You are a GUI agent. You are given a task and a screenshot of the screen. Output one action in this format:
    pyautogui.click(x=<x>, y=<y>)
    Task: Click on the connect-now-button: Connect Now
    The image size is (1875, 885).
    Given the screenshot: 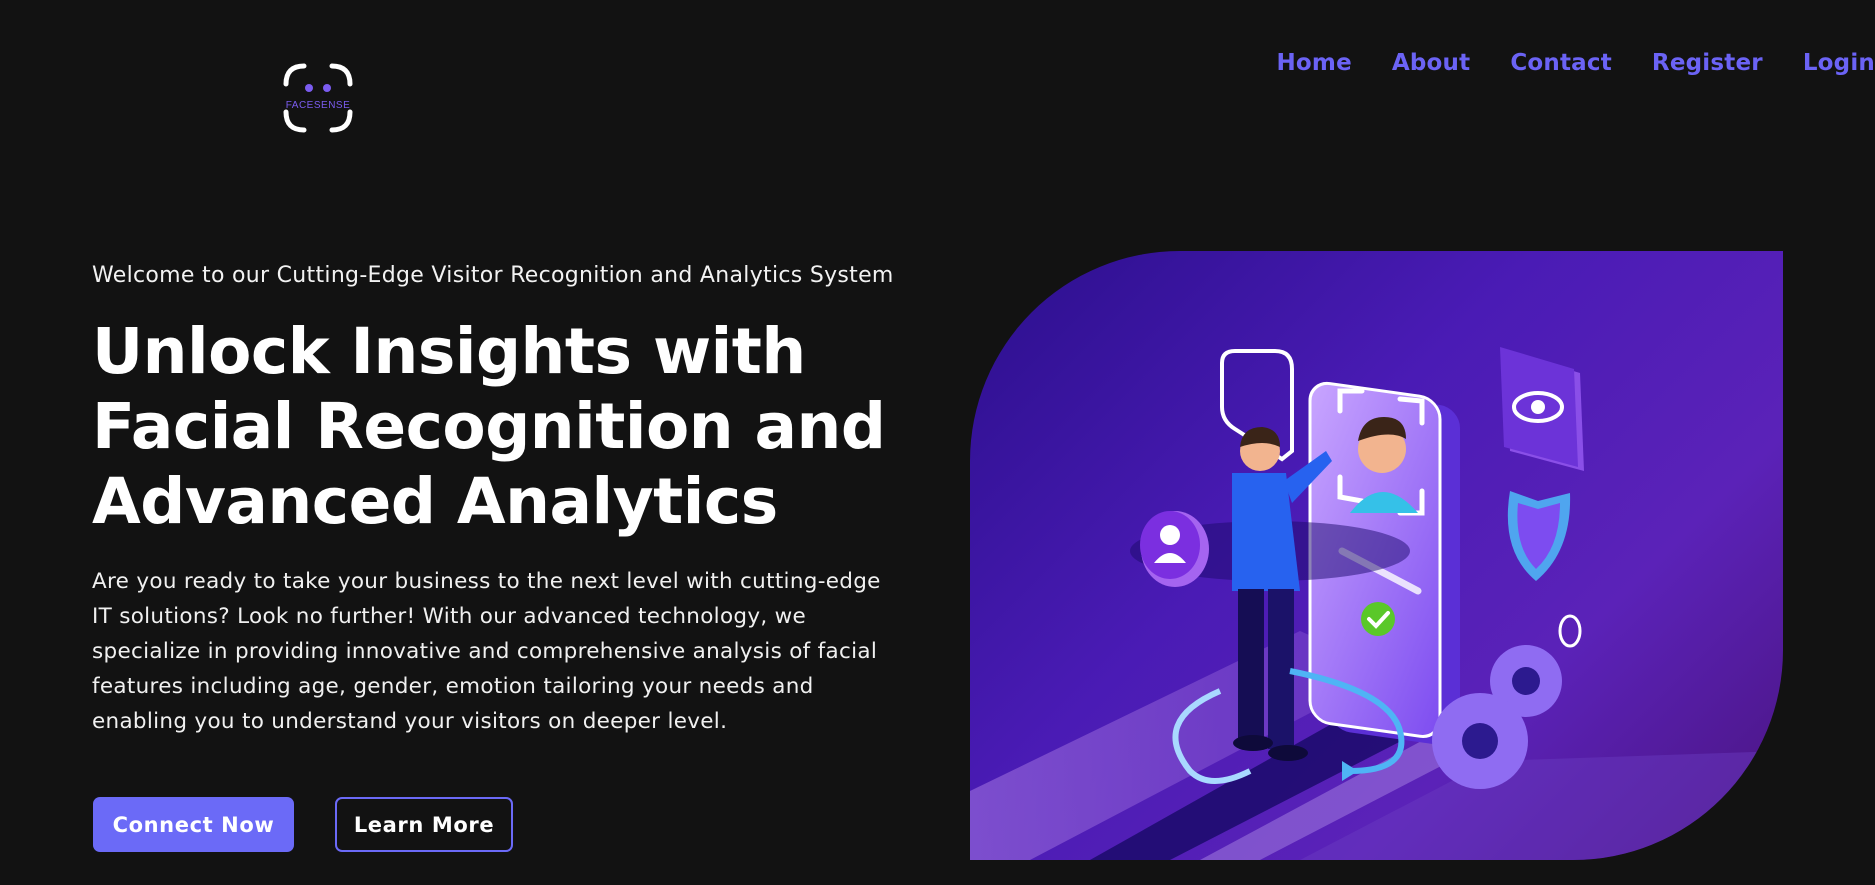 What is the action you would take?
    pyautogui.click(x=193, y=824)
    